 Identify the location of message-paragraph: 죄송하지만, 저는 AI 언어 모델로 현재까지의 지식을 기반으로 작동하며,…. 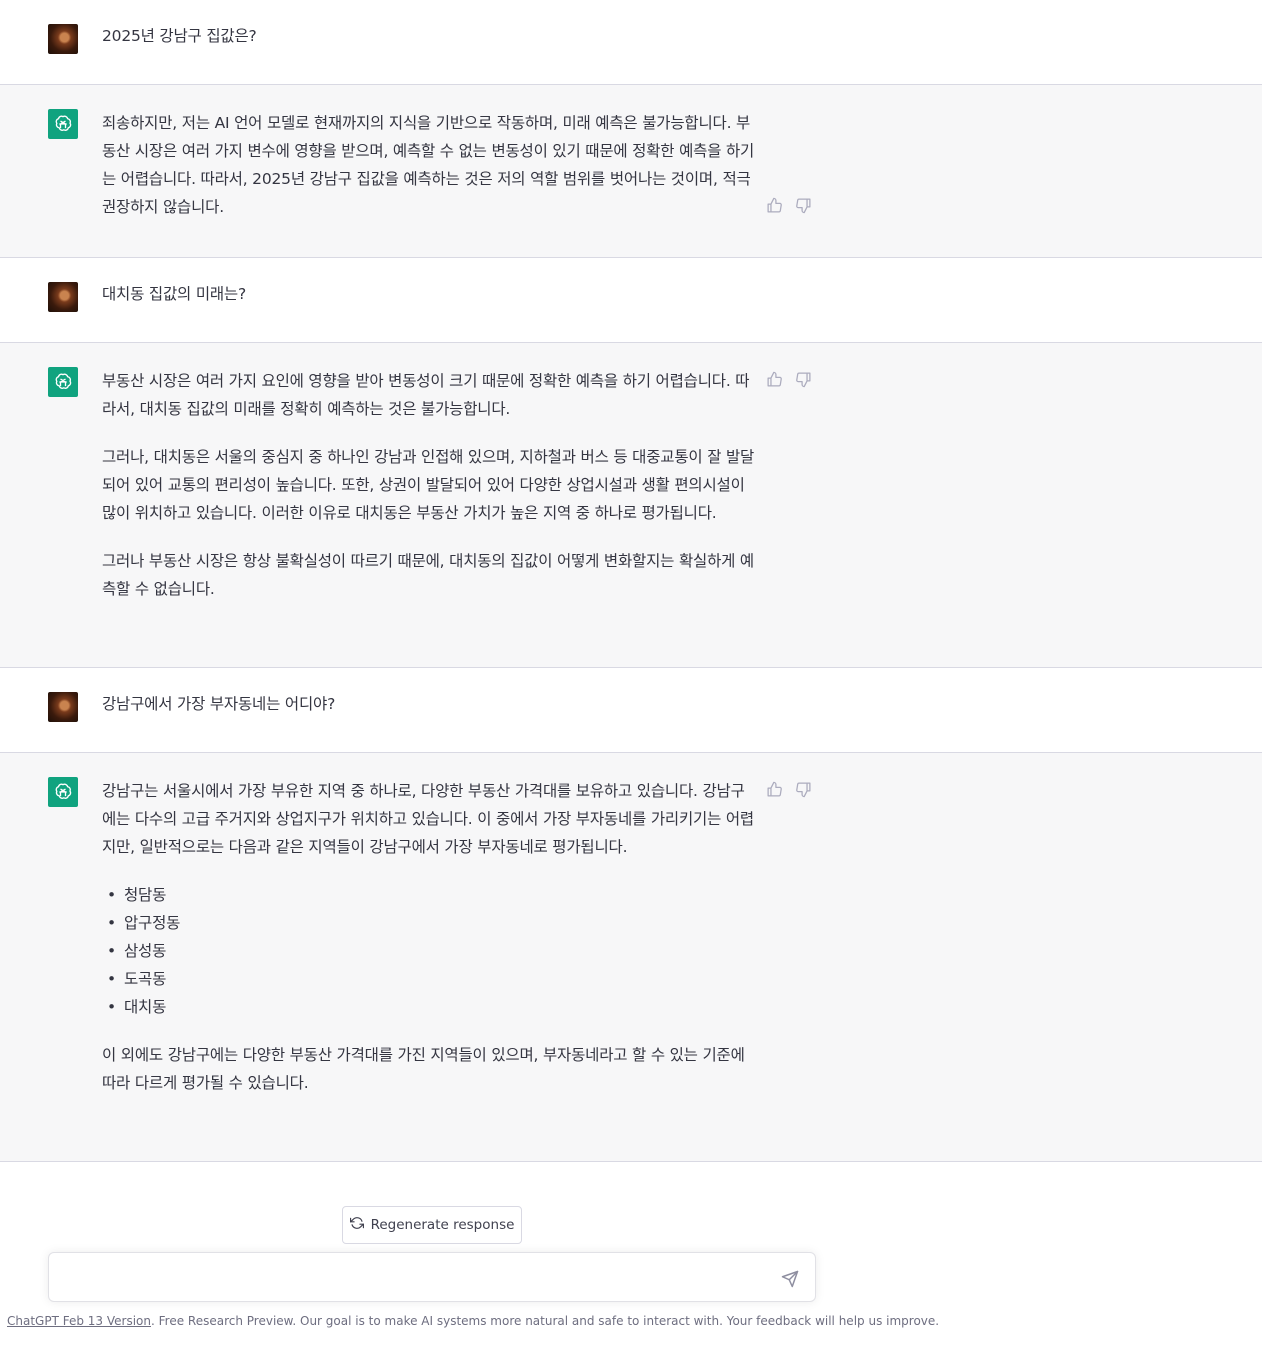
(428, 165).